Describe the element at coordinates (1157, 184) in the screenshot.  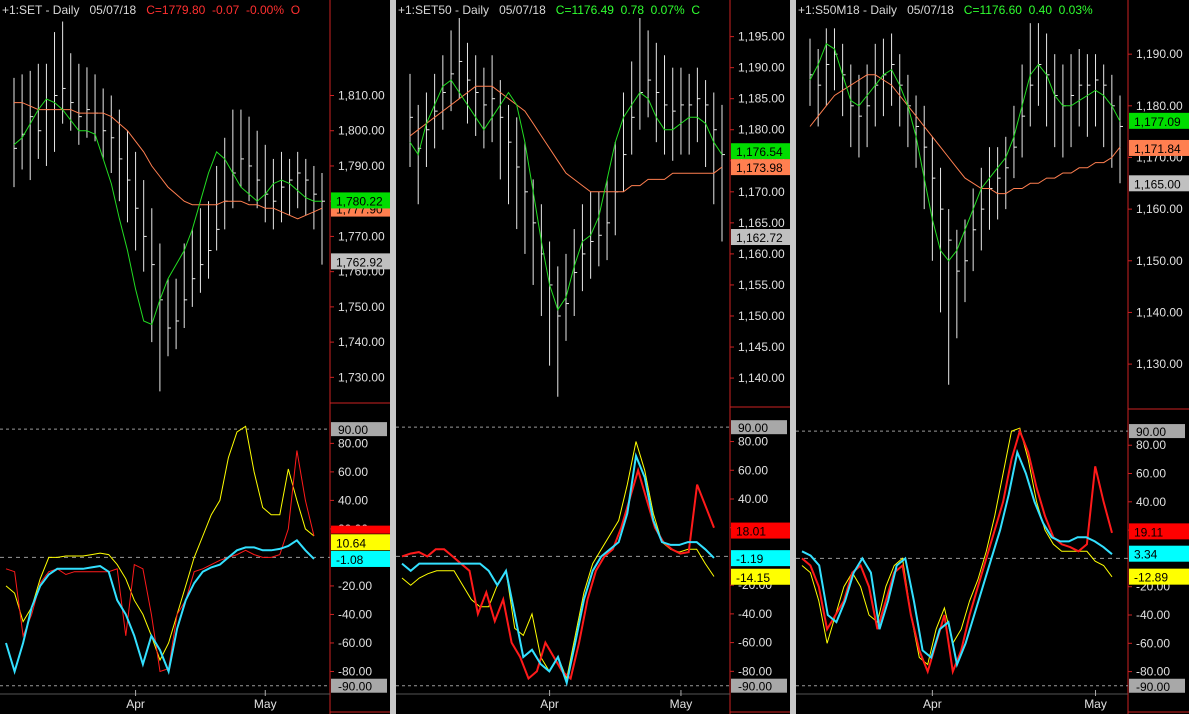
I see `price-badge-label: 1,165.00` at that location.